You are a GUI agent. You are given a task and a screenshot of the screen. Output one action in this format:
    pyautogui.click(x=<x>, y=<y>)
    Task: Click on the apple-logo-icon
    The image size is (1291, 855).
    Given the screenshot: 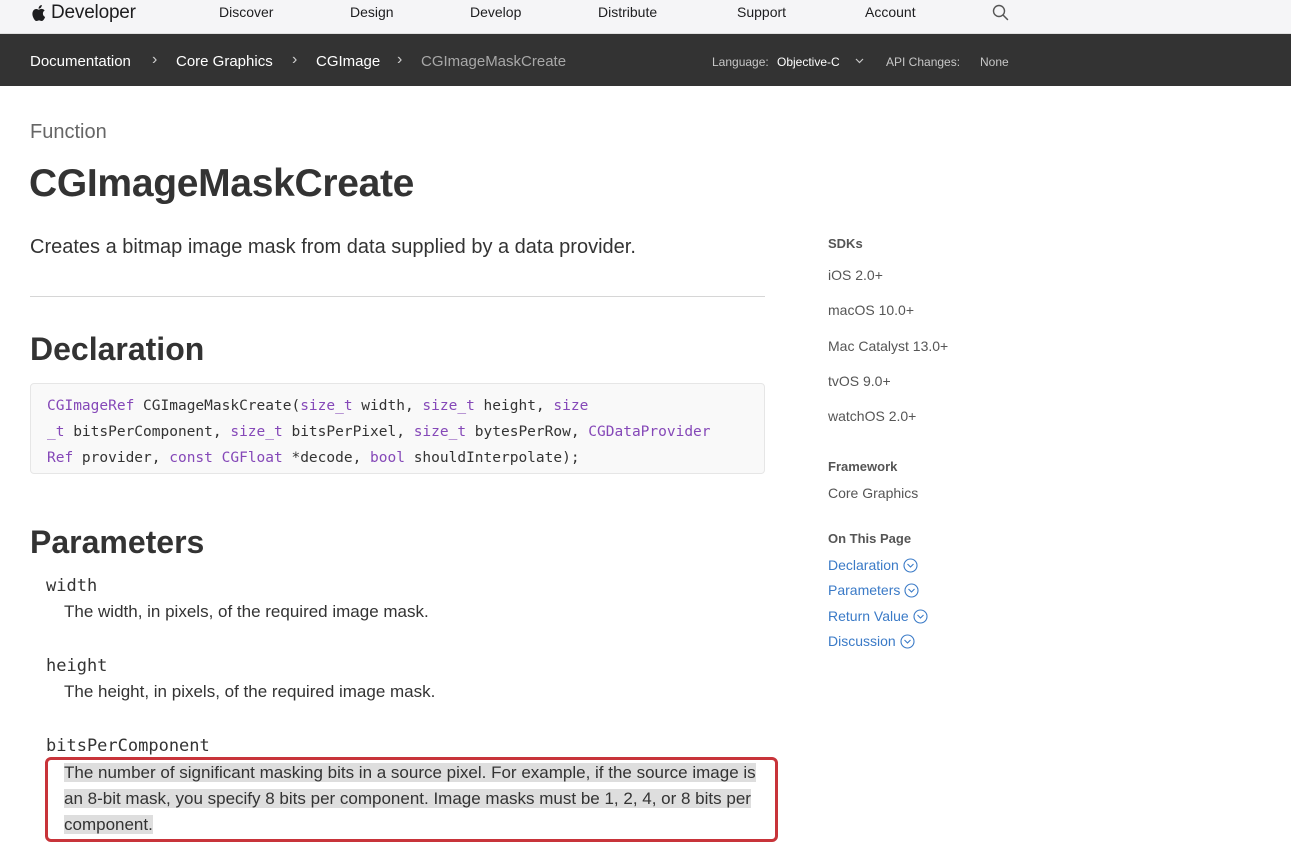 What is the action you would take?
    pyautogui.click(x=39, y=13)
    